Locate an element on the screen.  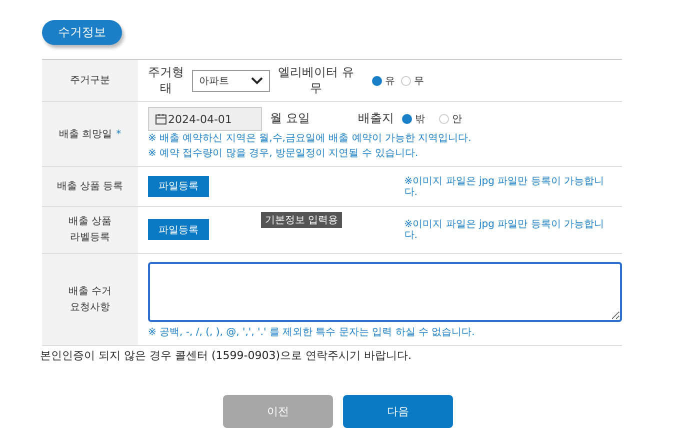
row-label: 배출 희망일 is located at coordinates (85, 134).